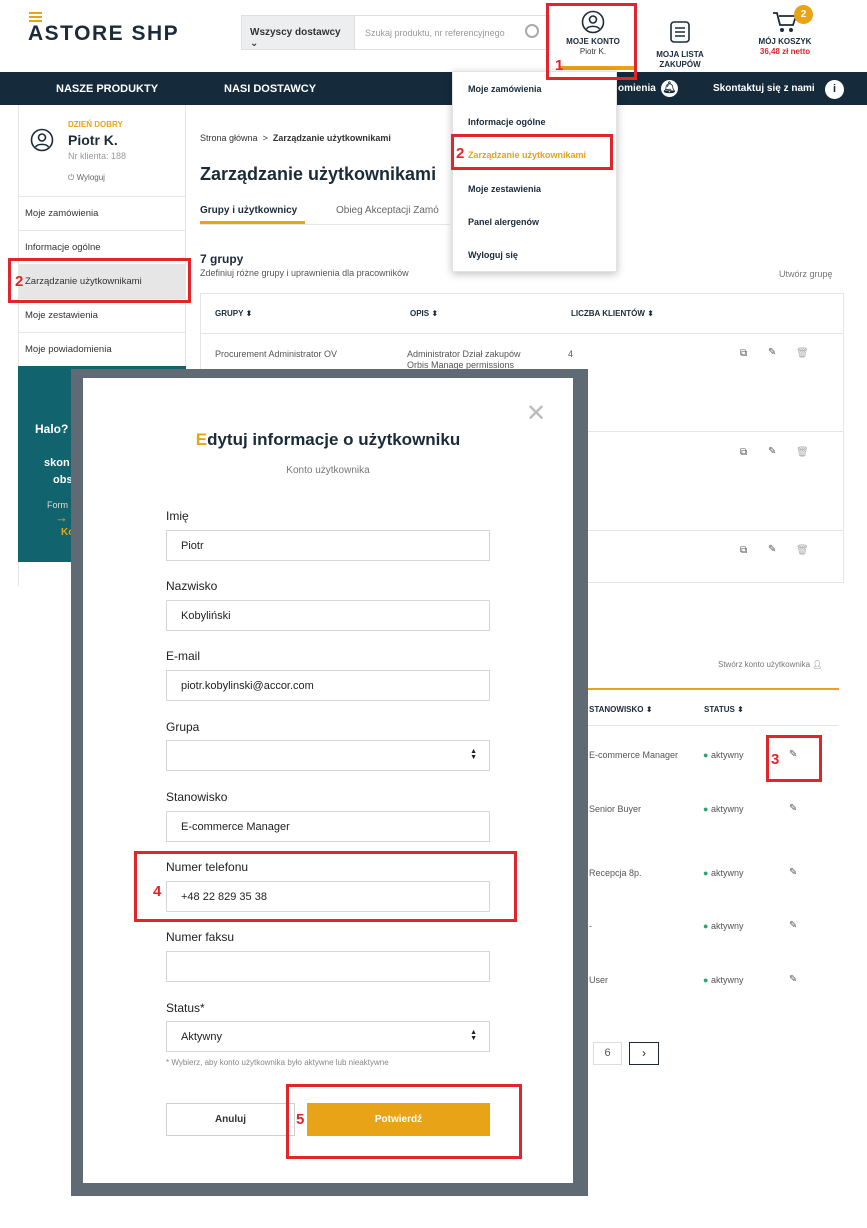  I want to click on create-group-link: Utwórz grupę, so click(806, 274).